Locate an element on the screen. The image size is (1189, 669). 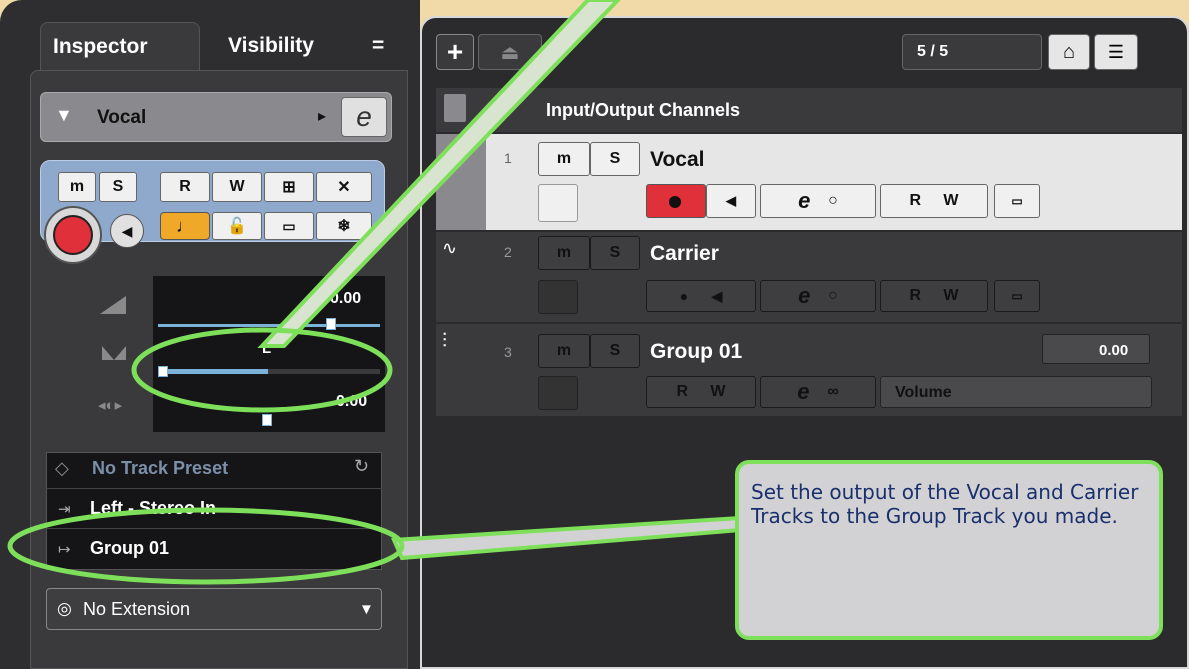
pan-highlight-ellipse is located at coordinates (262, 370).